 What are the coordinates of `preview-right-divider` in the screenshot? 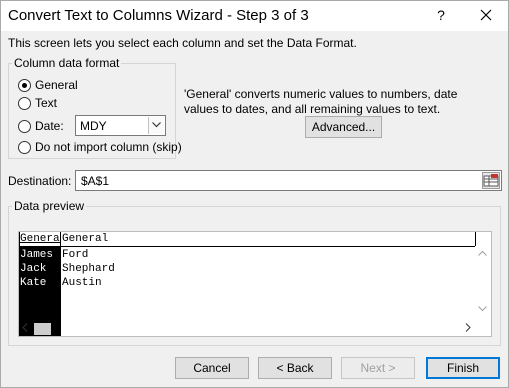 It's located at (475, 239).